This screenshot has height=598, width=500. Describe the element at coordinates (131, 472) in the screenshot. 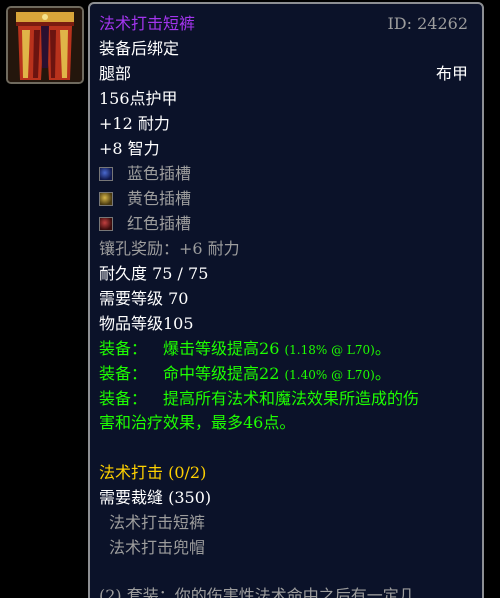

I see `set-name: 法术打击` at that location.